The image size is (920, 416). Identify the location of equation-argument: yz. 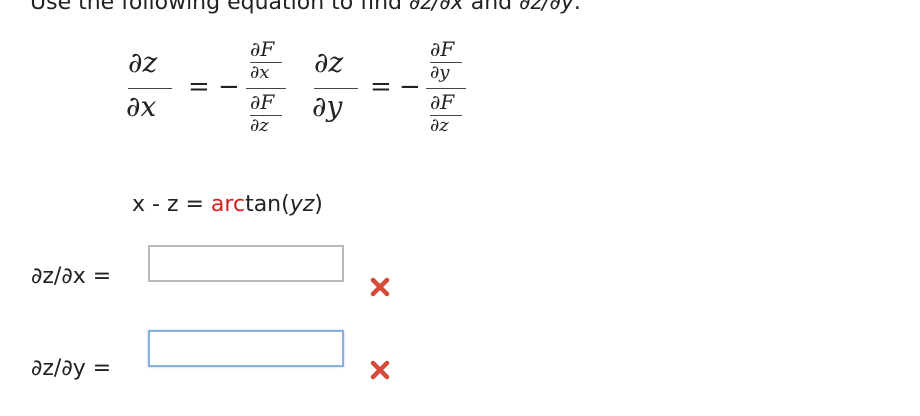
(302, 204).